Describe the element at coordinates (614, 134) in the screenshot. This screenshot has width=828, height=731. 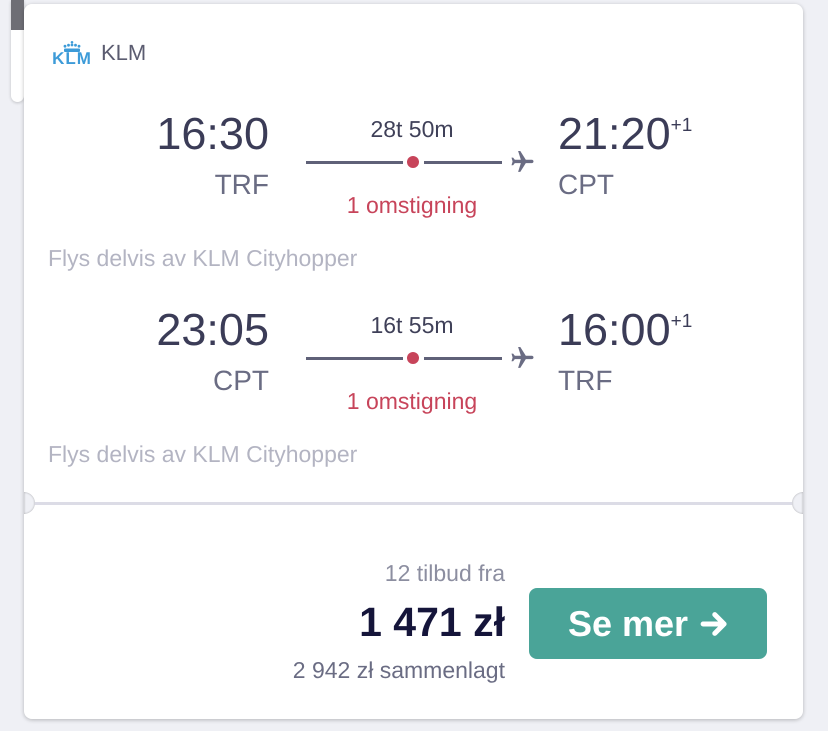
I see `arrival-time: 21:20` at that location.